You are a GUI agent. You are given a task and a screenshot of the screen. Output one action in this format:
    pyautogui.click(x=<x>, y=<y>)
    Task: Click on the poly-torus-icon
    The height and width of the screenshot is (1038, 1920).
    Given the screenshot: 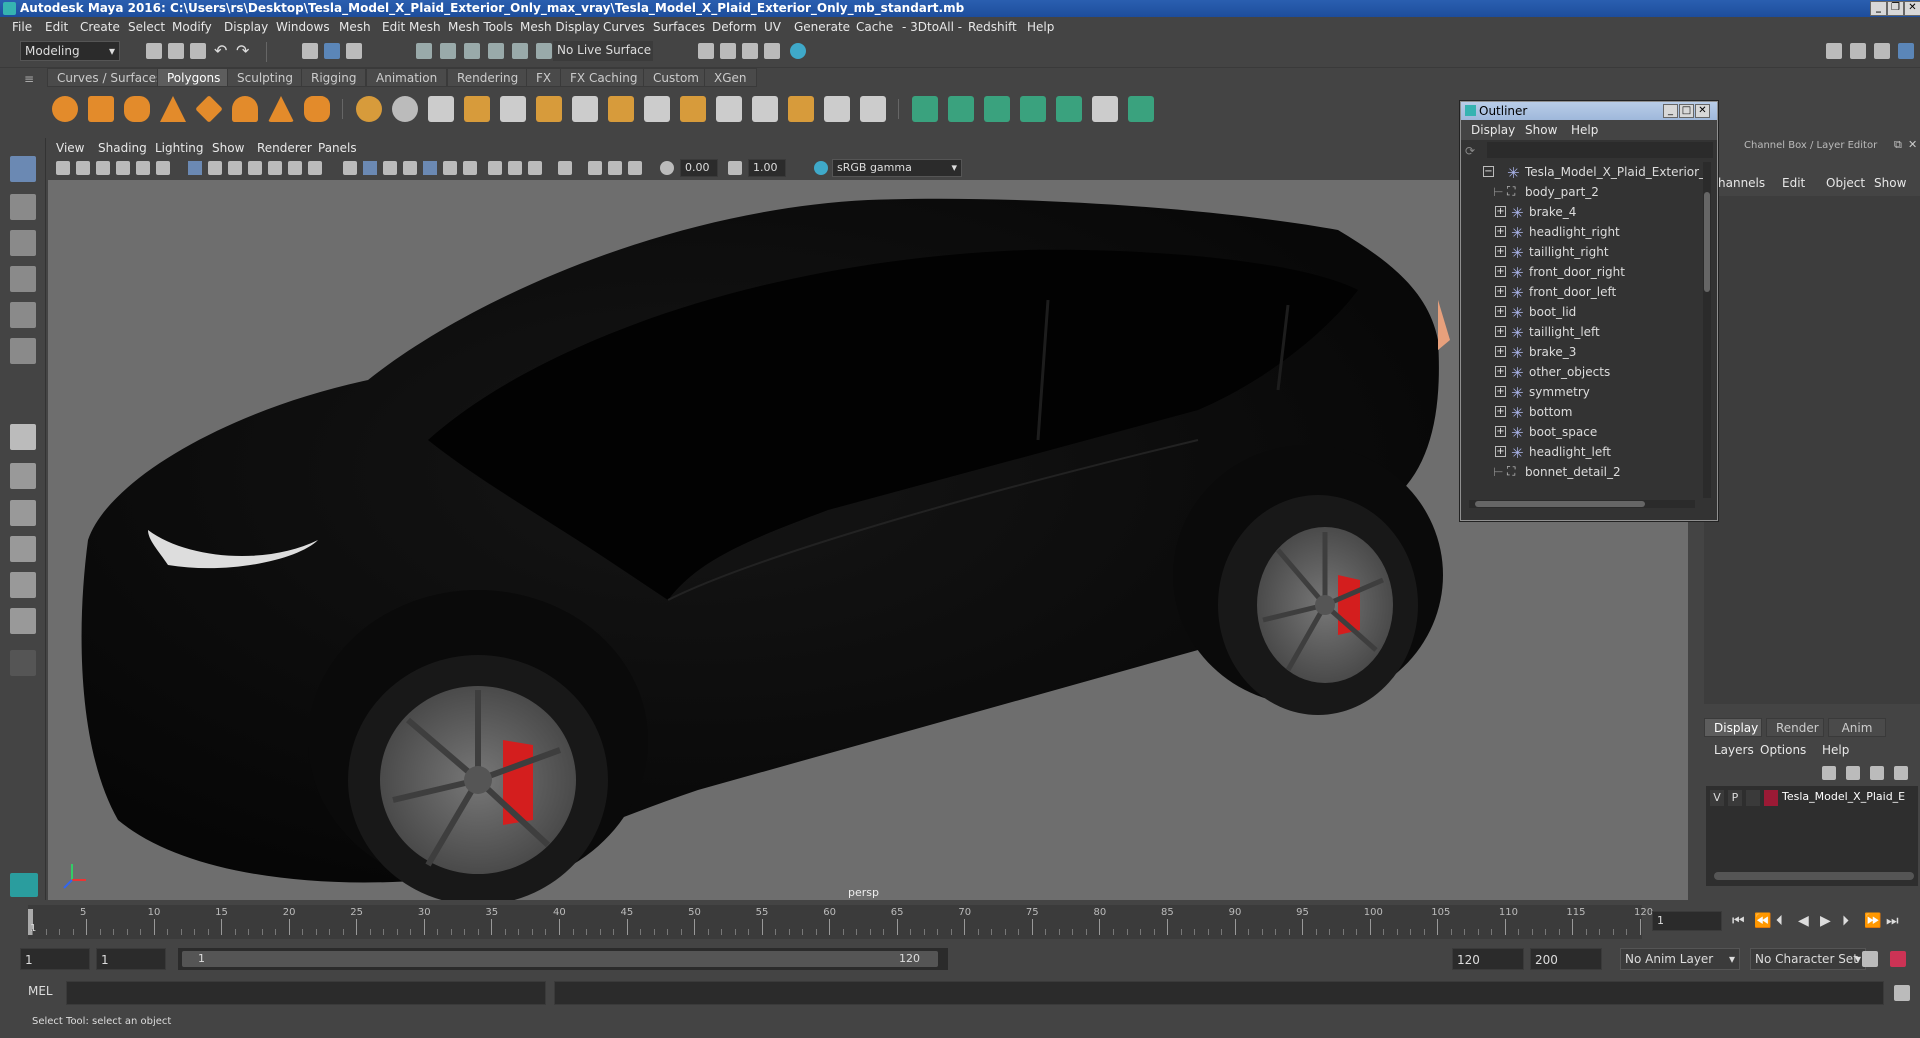 What is the action you would take?
    pyautogui.click(x=245, y=109)
    